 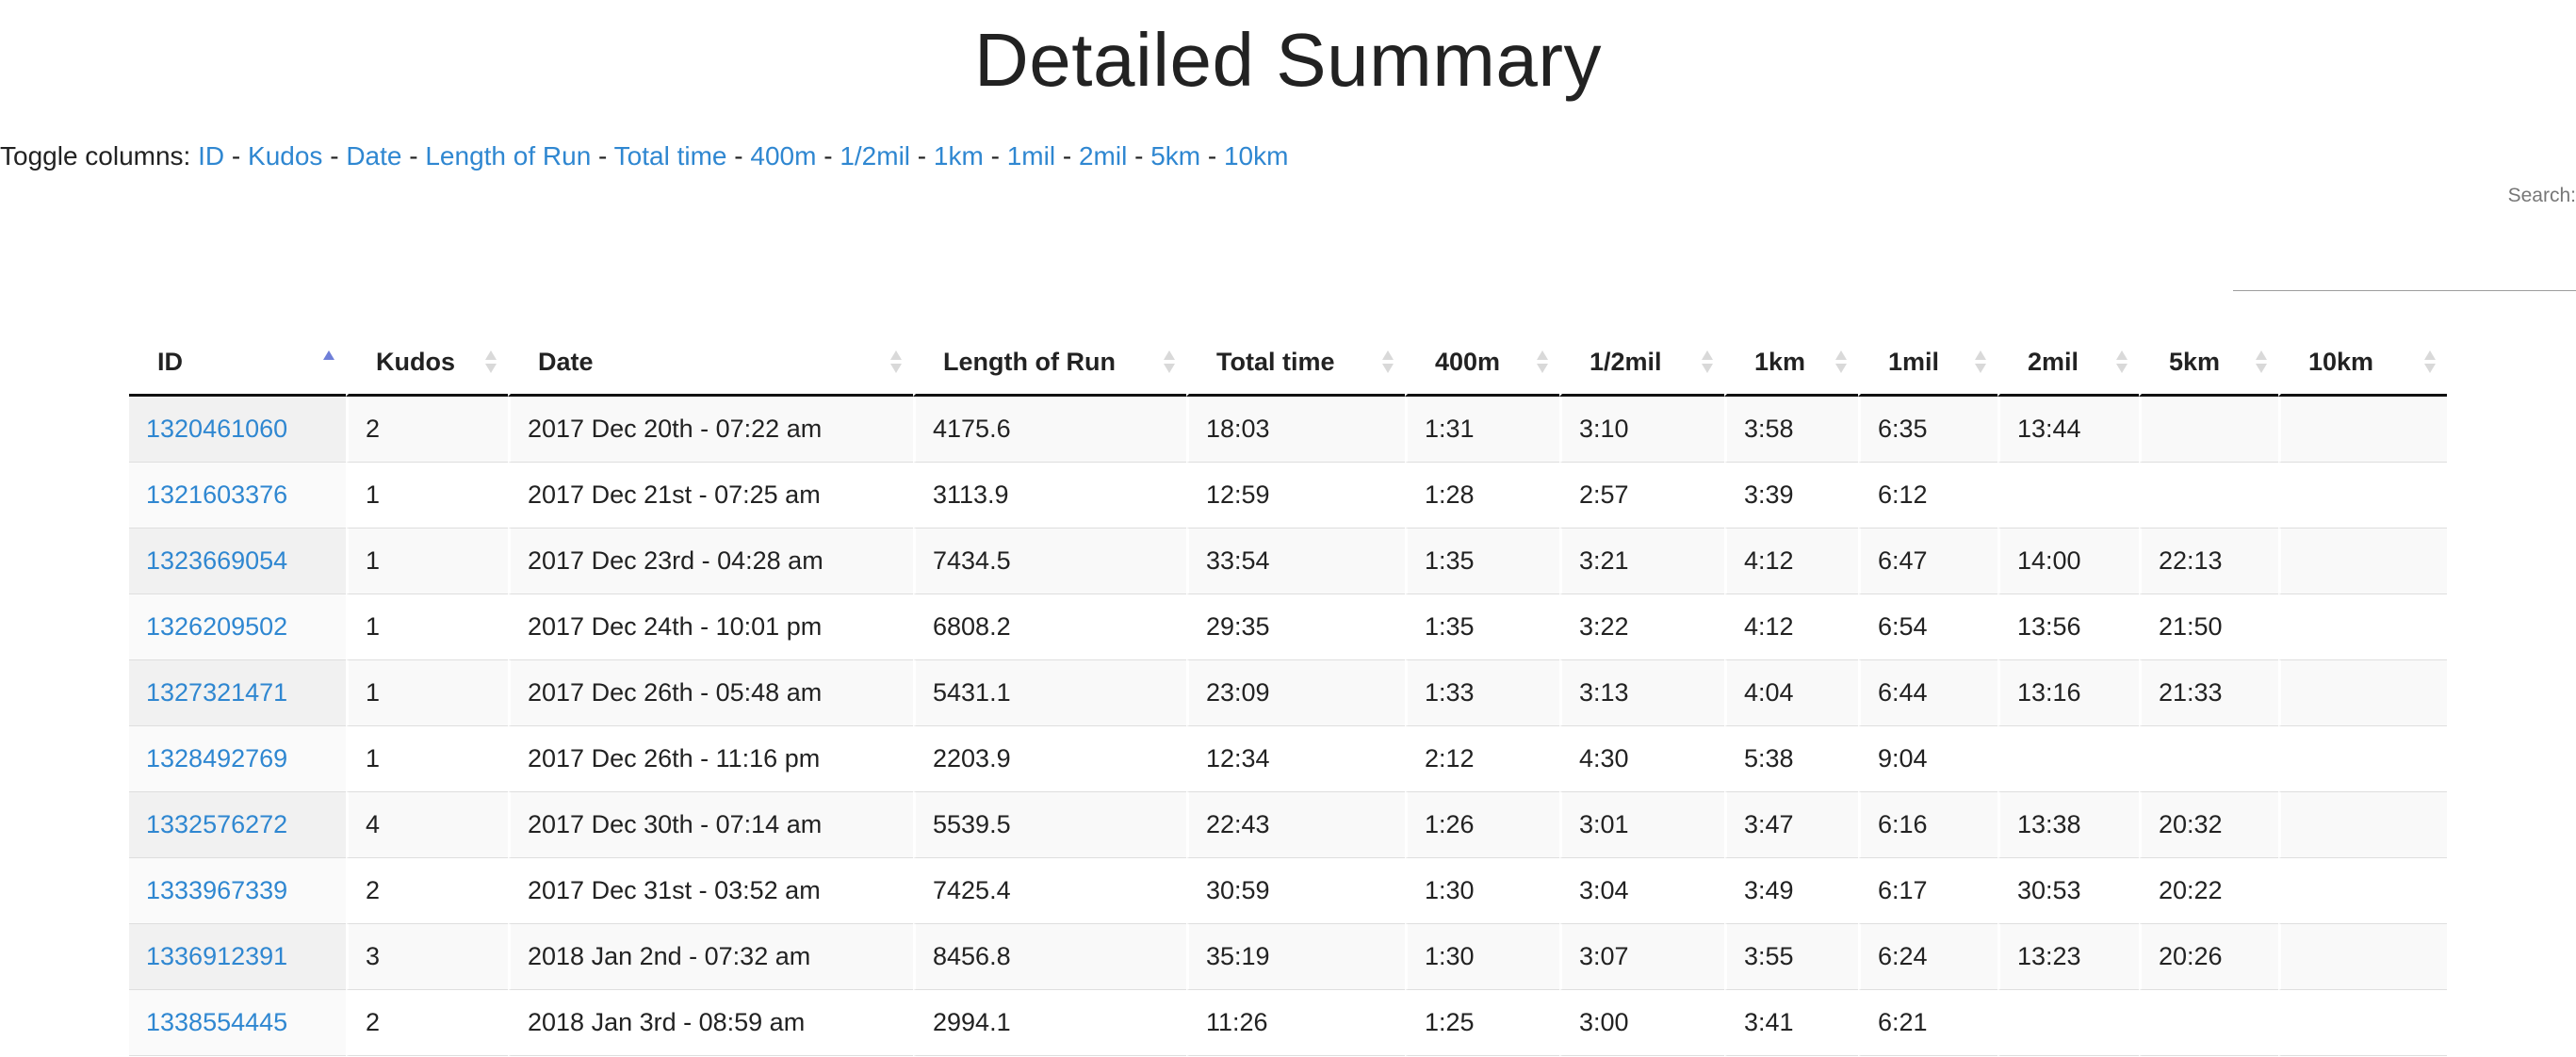 What do you see at coordinates (508, 156) in the screenshot?
I see `toggle-column-length-of-run-link: Length of Run` at bounding box center [508, 156].